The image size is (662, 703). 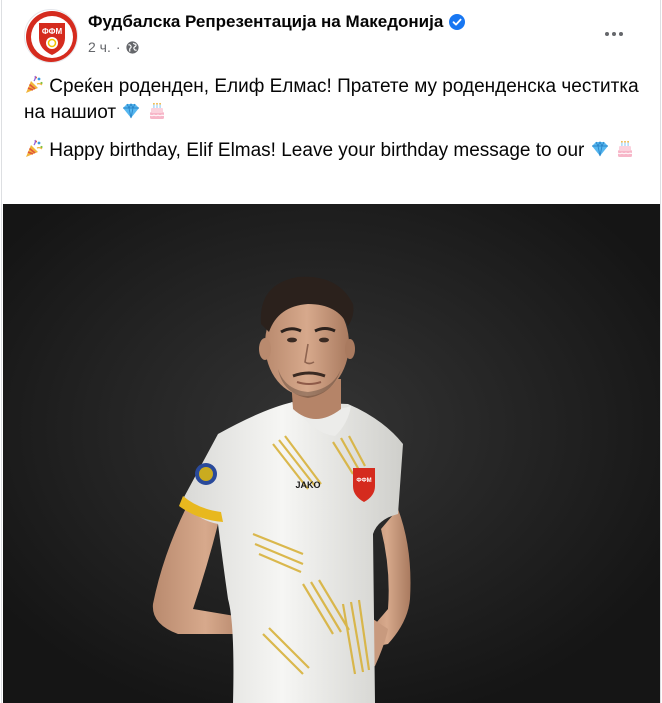 I want to click on post-timestamp: 2 ч., so click(x=99, y=47).